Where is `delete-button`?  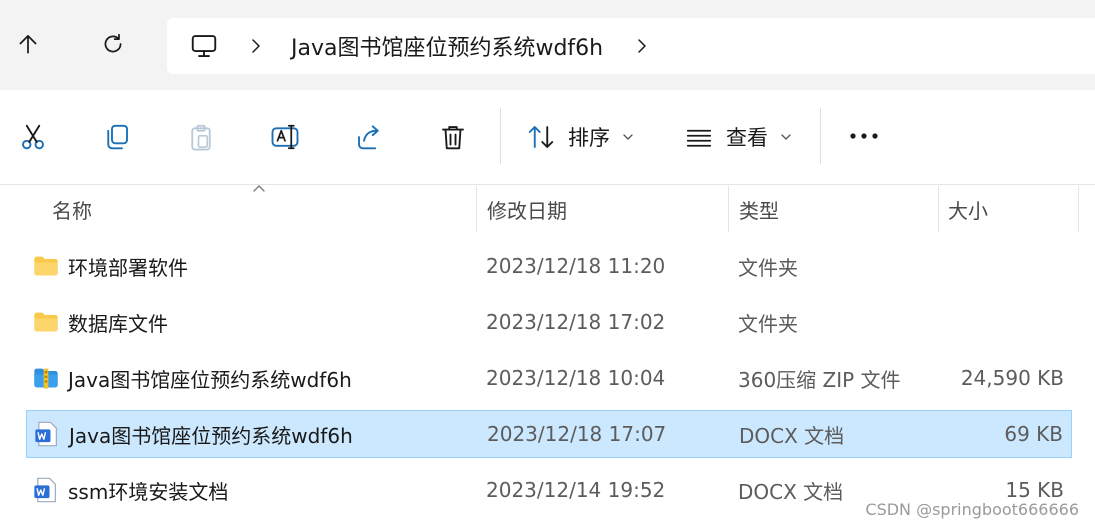 delete-button is located at coordinates (453, 137).